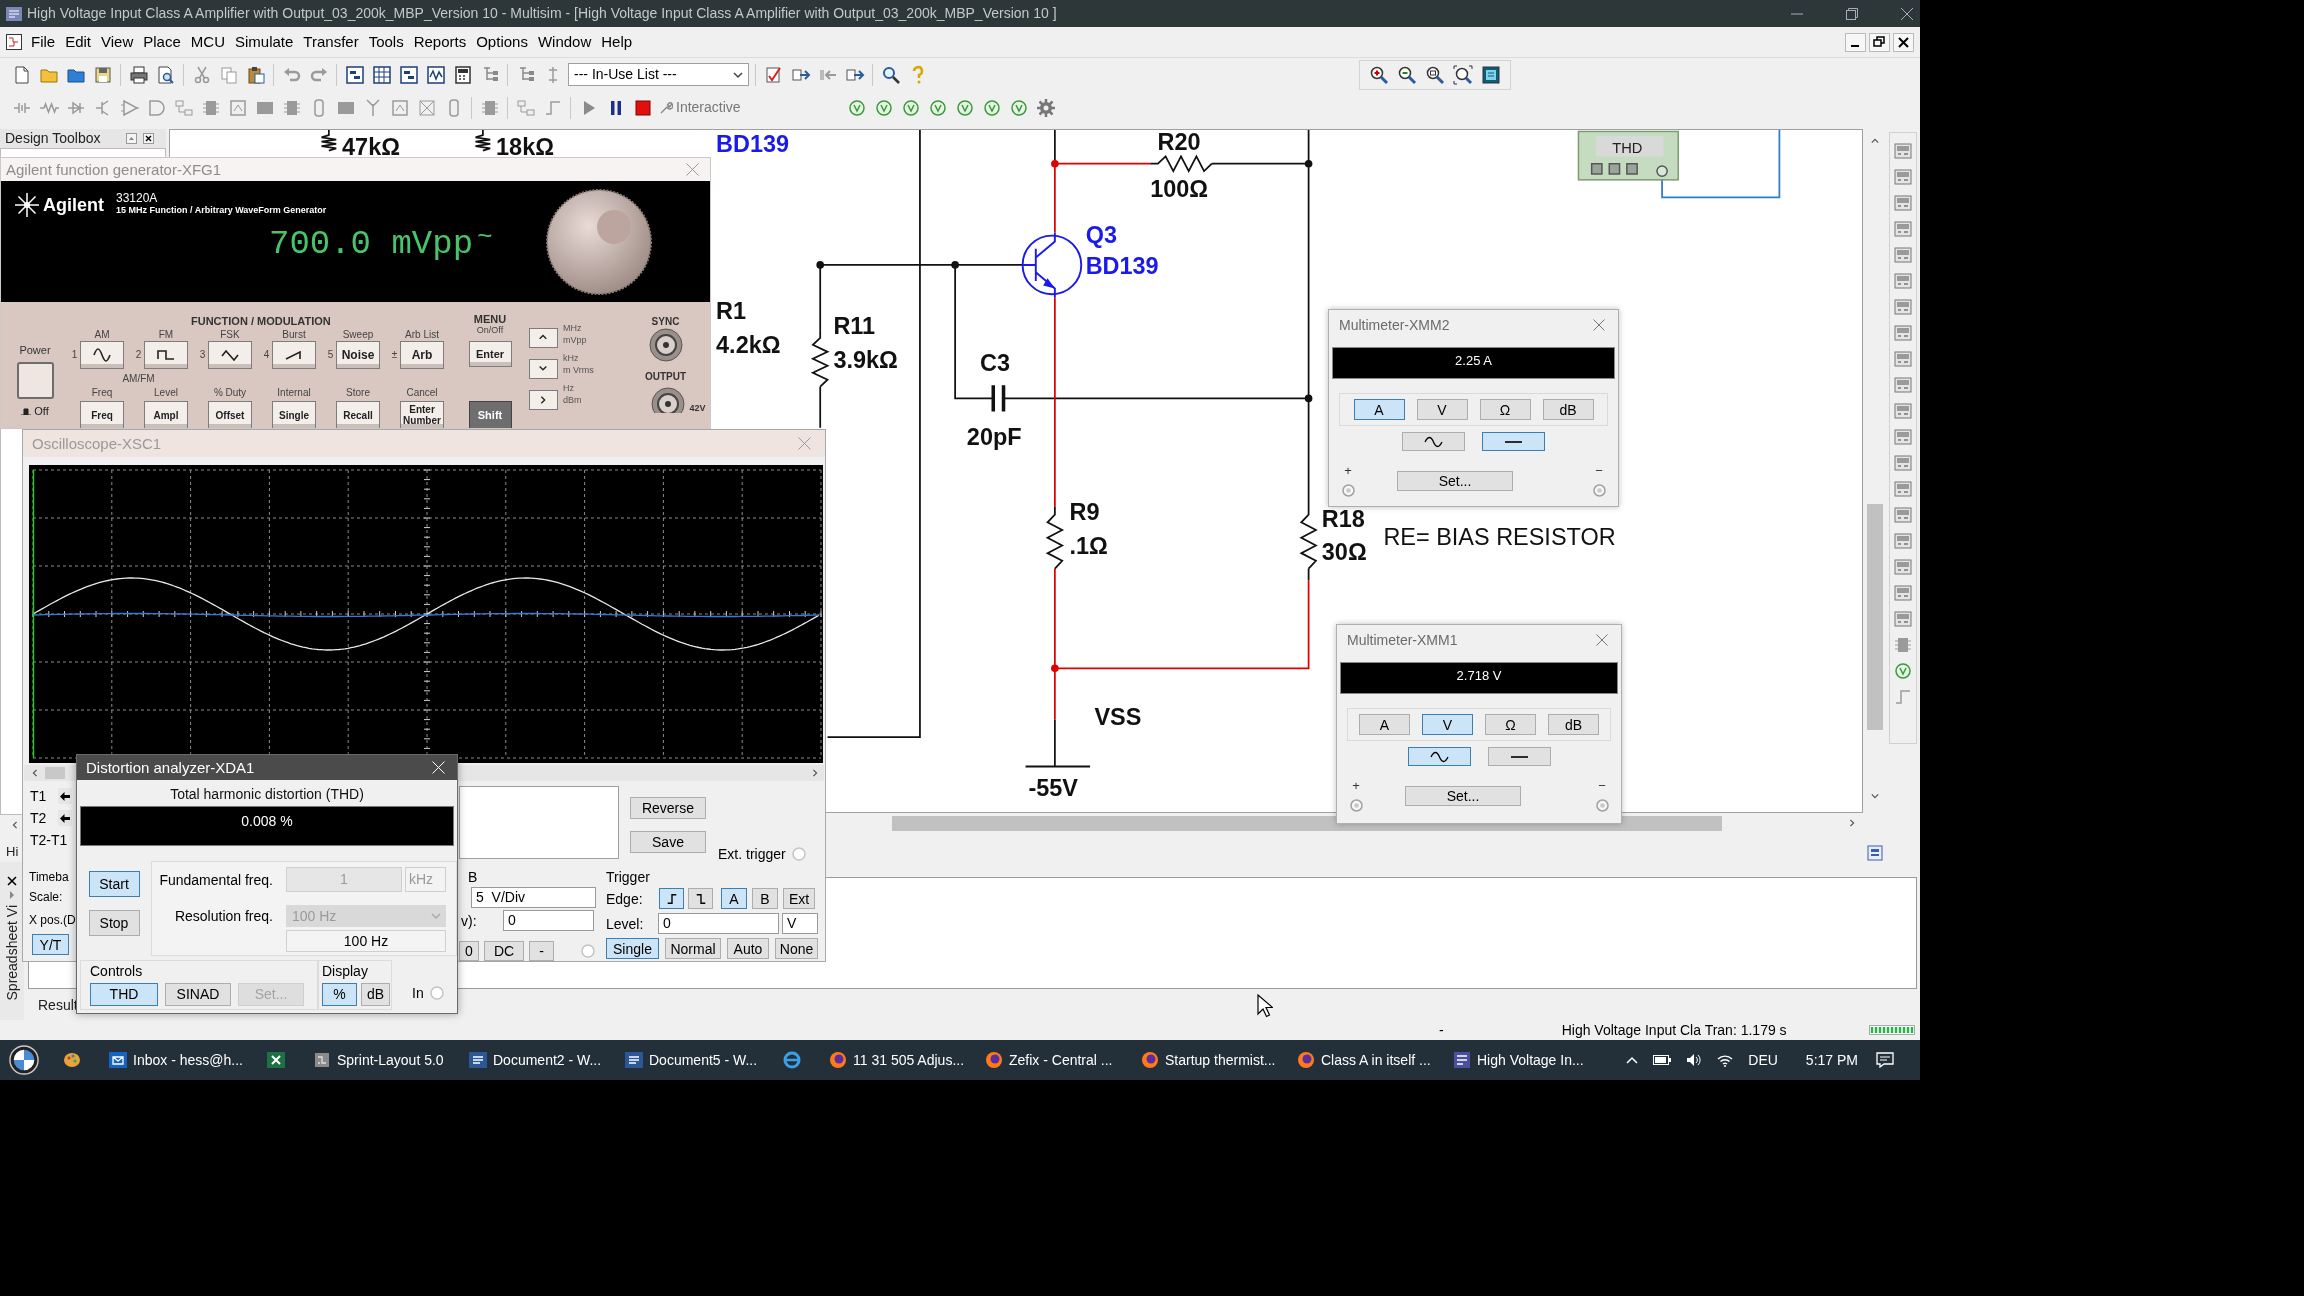 The image size is (2304, 1296). Describe the element at coordinates (1433, 441) in the screenshot. I see `signal-type-button` at that location.